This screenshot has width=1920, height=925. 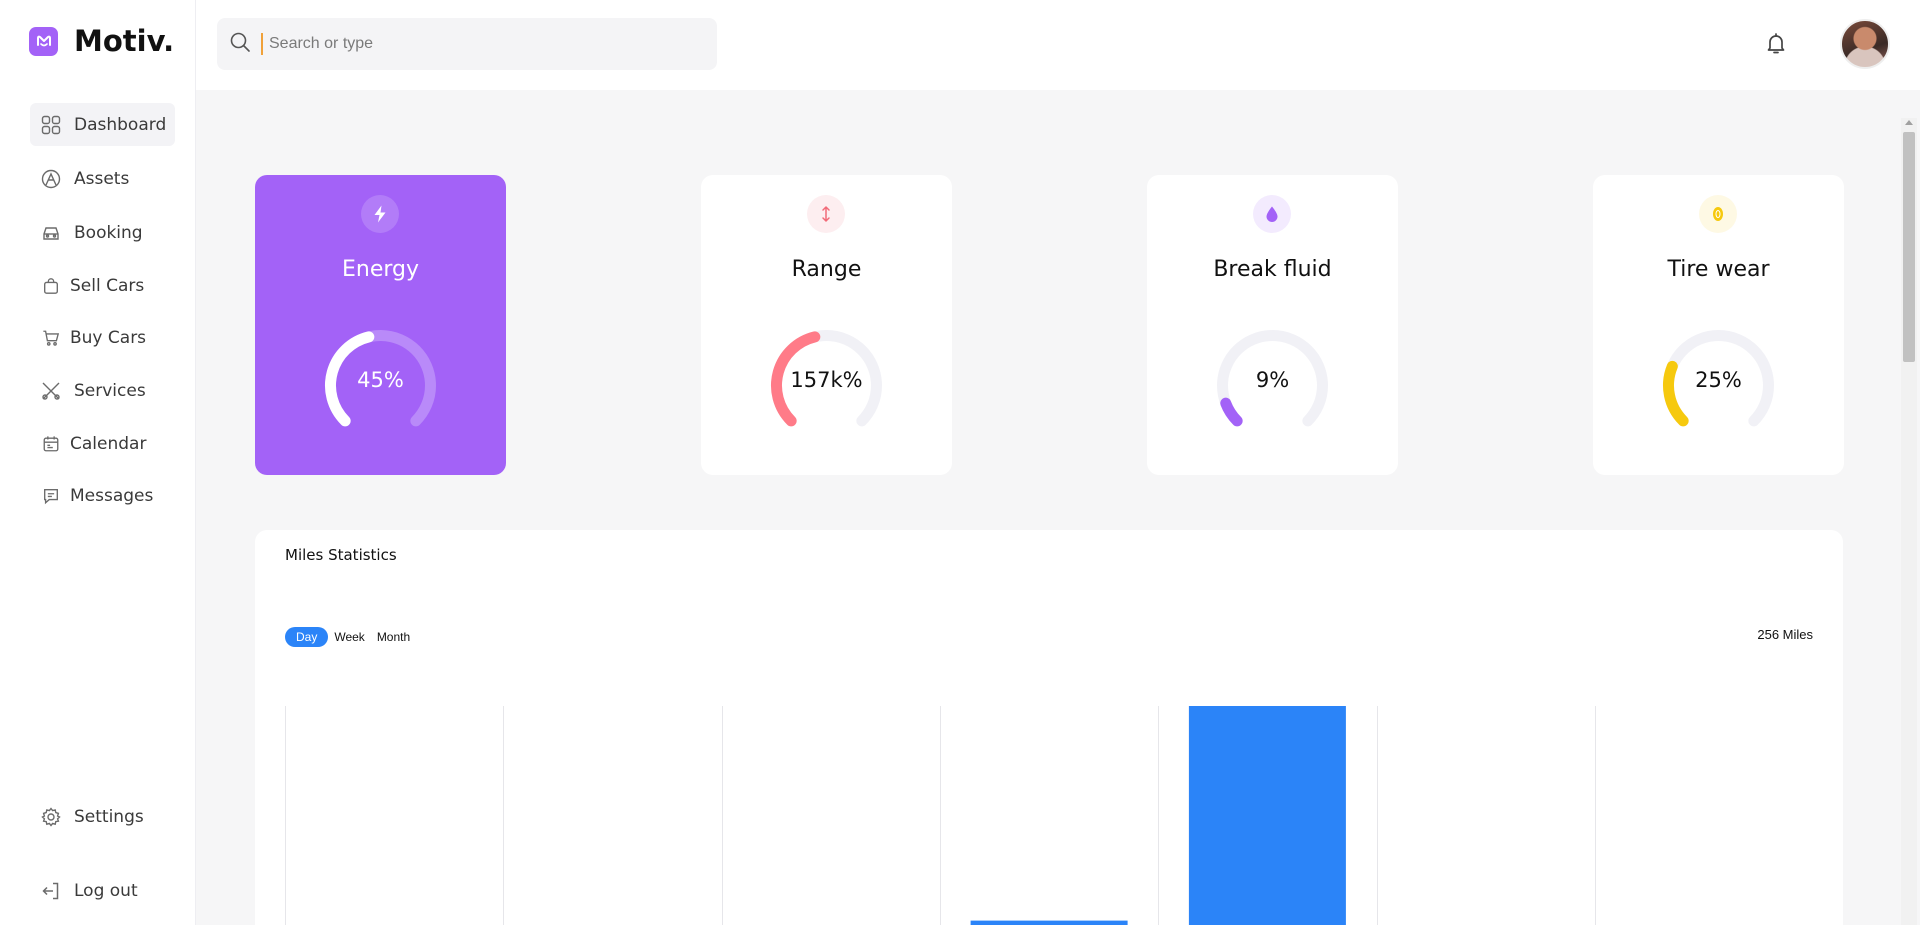 What do you see at coordinates (1272, 380) in the screenshot?
I see `card-value: 9%` at bounding box center [1272, 380].